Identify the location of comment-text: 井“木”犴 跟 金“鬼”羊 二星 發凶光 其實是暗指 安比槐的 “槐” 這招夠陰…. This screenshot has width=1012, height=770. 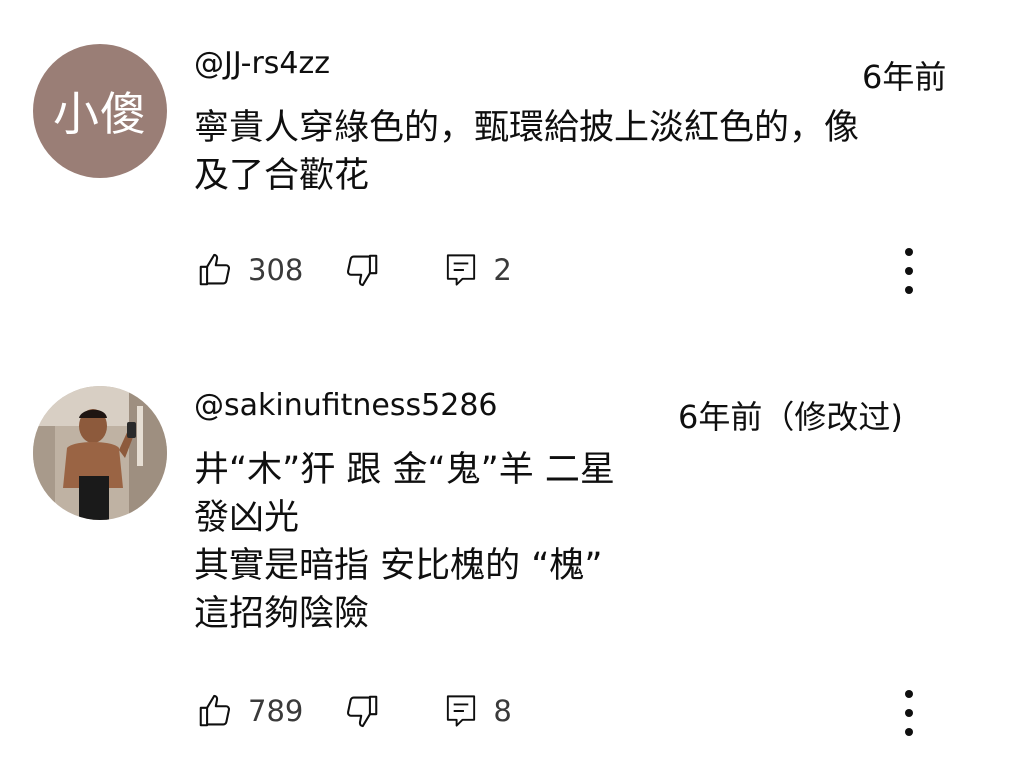
(404, 542).